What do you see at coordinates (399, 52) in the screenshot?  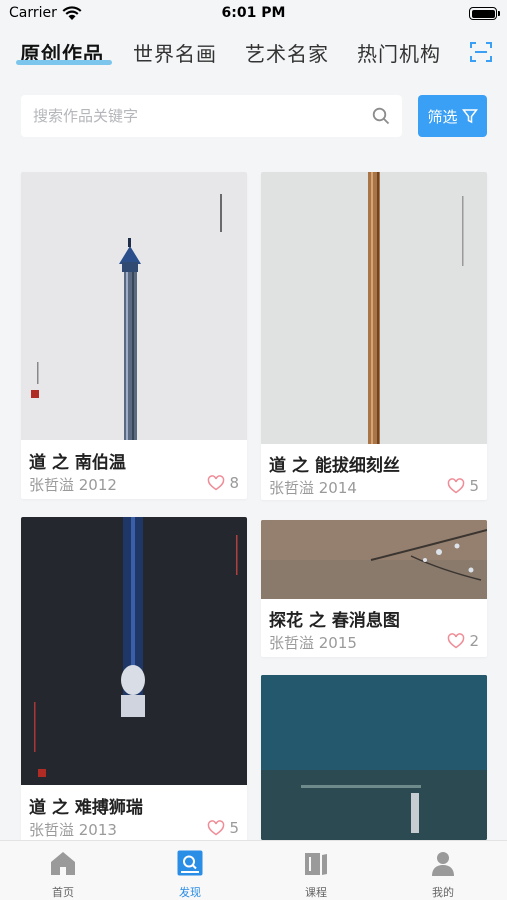 I see `tab-institutions: 热门机构` at bounding box center [399, 52].